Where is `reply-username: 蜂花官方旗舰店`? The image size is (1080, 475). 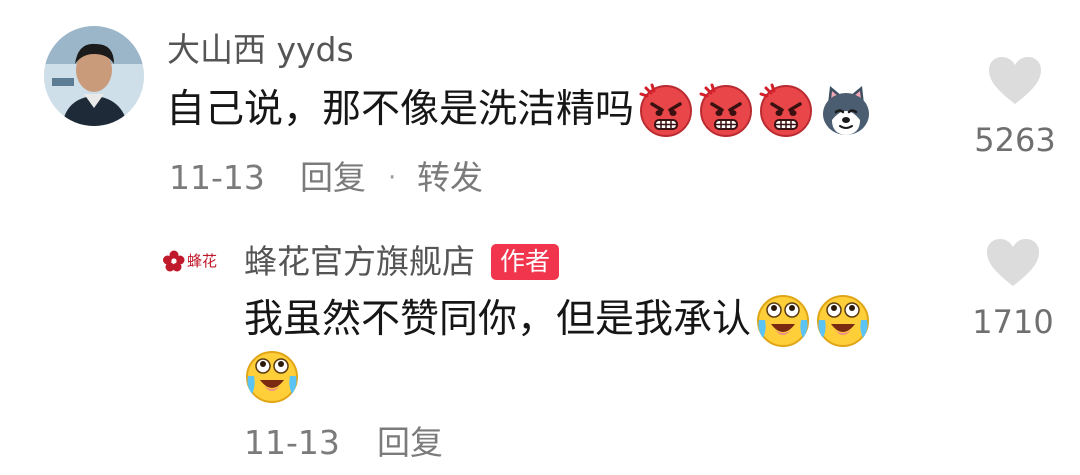 reply-username: 蜂花官方旗舰店 is located at coordinates (359, 262).